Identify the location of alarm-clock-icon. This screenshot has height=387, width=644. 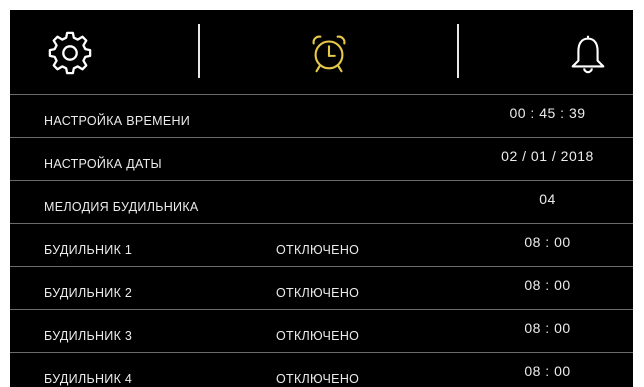
(329, 53).